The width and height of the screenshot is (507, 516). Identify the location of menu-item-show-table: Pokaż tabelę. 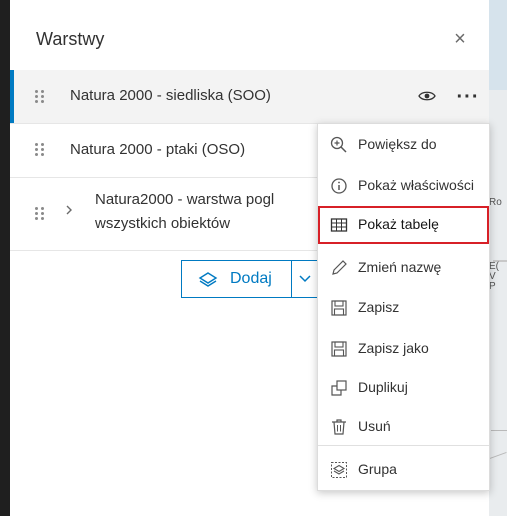
(403, 225).